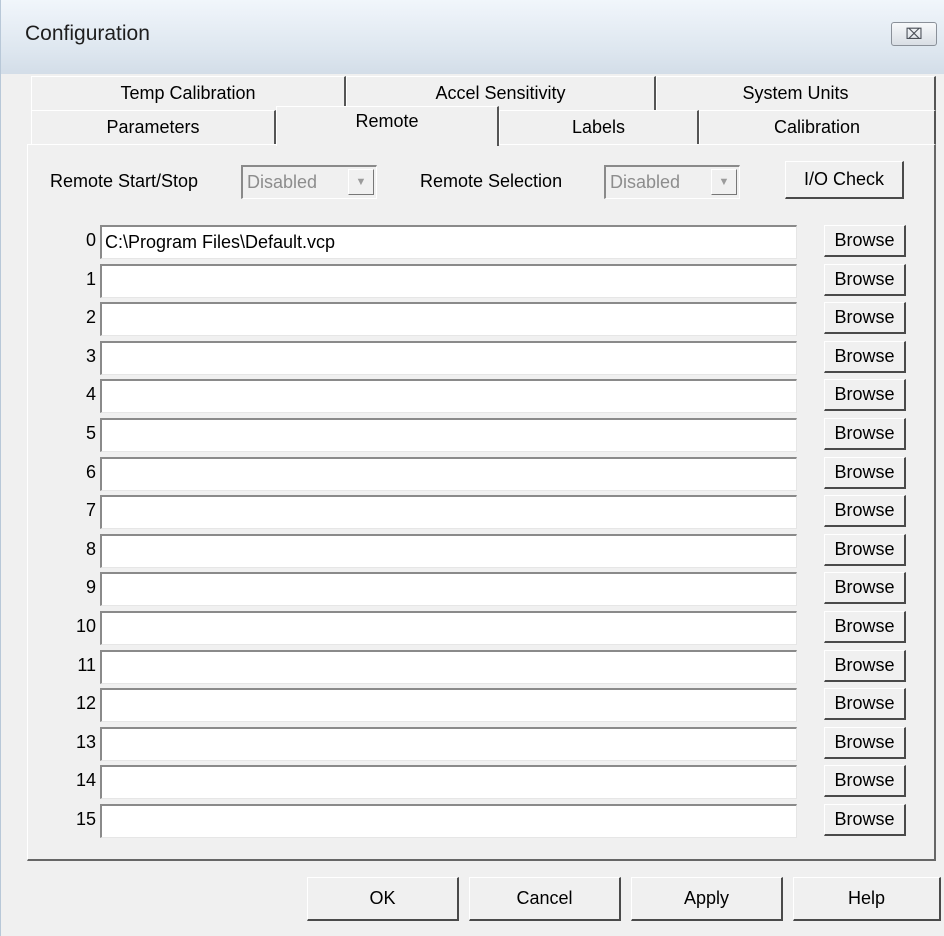  What do you see at coordinates (282, 182) in the screenshot?
I see `remote-start-stop-value: Disabled` at bounding box center [282, 182].